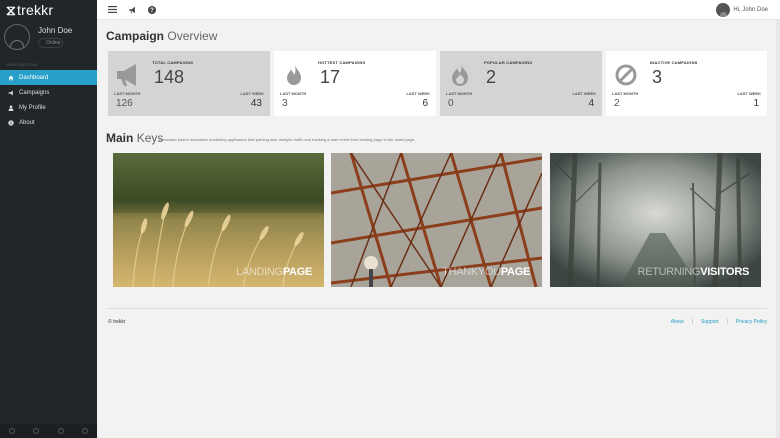 Image resolution: width=780 pixels, height=438 pixels. What do you see at coordinates (617, 103) in the screenshot?
I see `last-month-value: 2` at bounding box center [617, 103].